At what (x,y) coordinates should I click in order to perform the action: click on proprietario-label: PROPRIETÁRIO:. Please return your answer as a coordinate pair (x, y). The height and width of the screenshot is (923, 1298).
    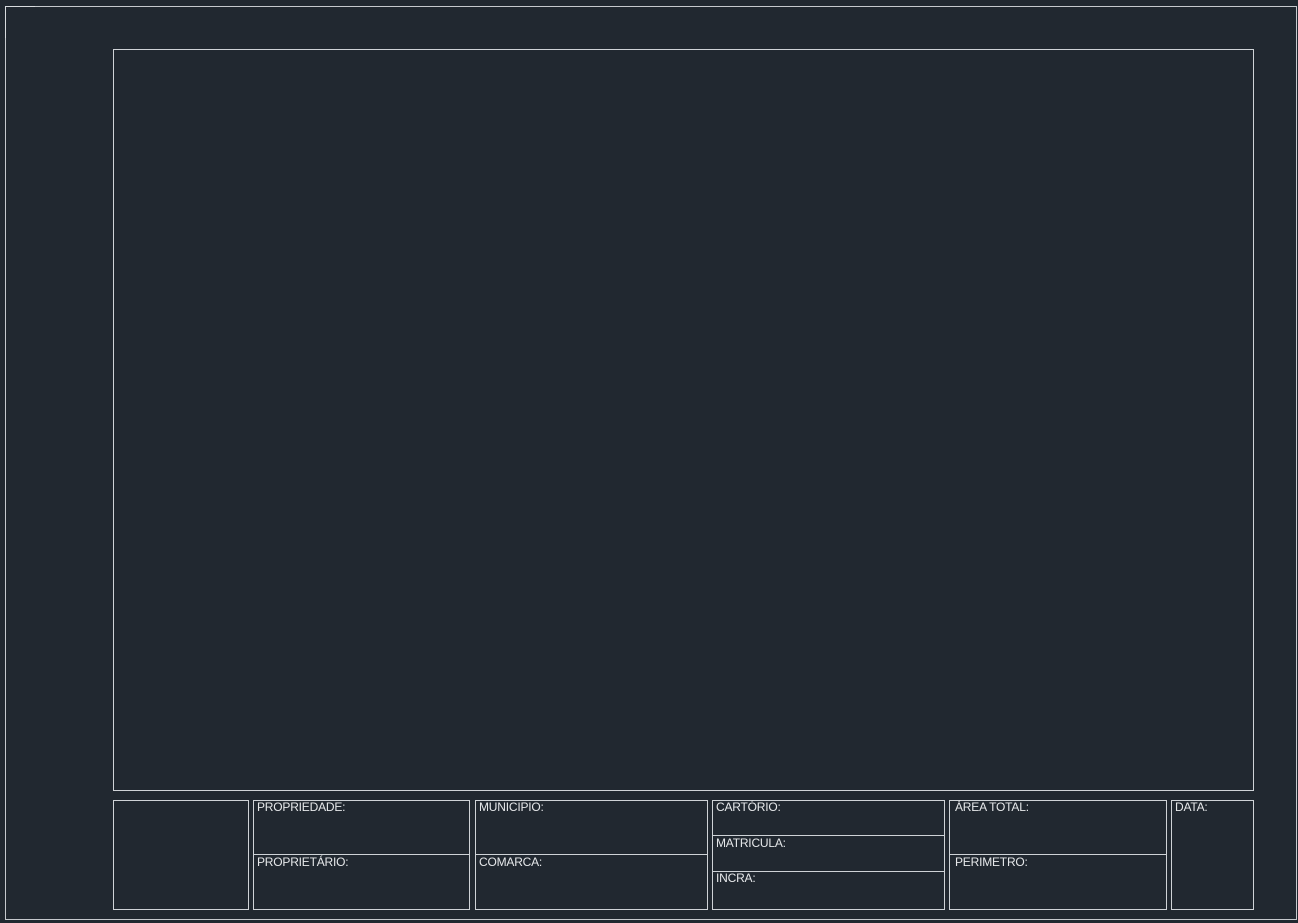
    Looking at the image, I should click on (303, 862).